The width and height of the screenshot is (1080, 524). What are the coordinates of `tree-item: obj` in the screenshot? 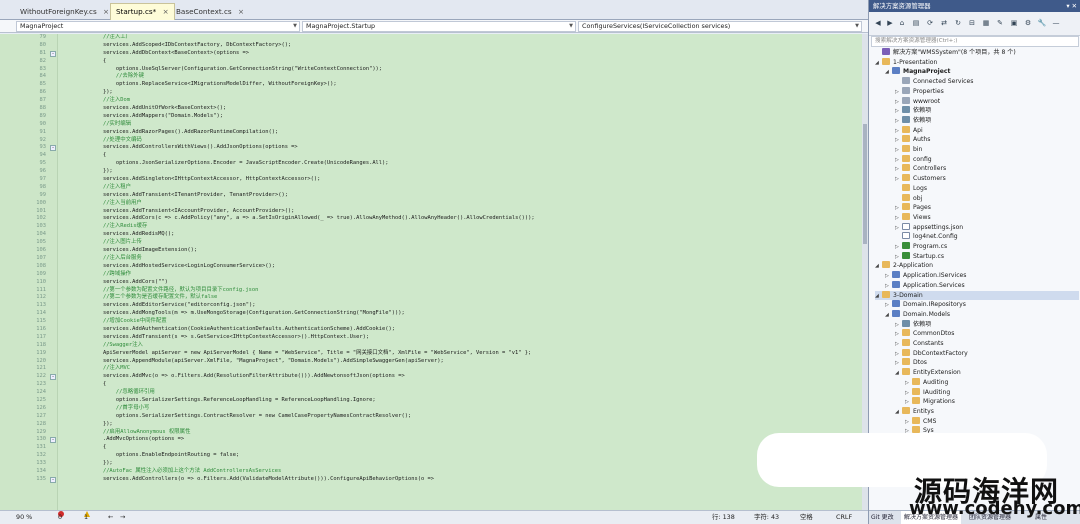 It's located at (987, 198).